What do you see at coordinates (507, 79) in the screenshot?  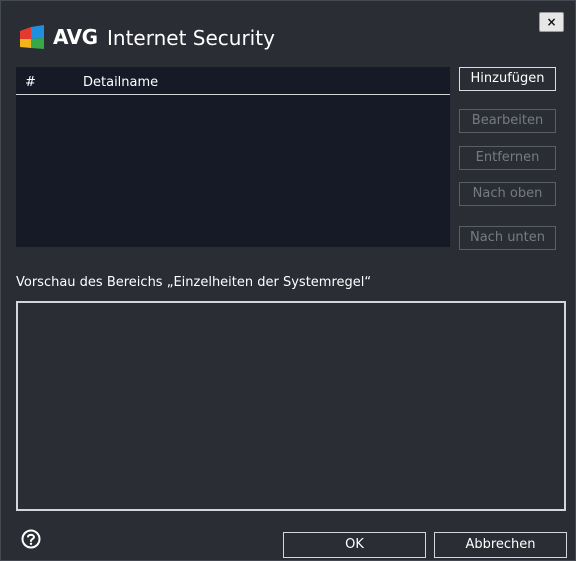 I see `add-button: Hinzufügen` at bounding box center [507, 79].